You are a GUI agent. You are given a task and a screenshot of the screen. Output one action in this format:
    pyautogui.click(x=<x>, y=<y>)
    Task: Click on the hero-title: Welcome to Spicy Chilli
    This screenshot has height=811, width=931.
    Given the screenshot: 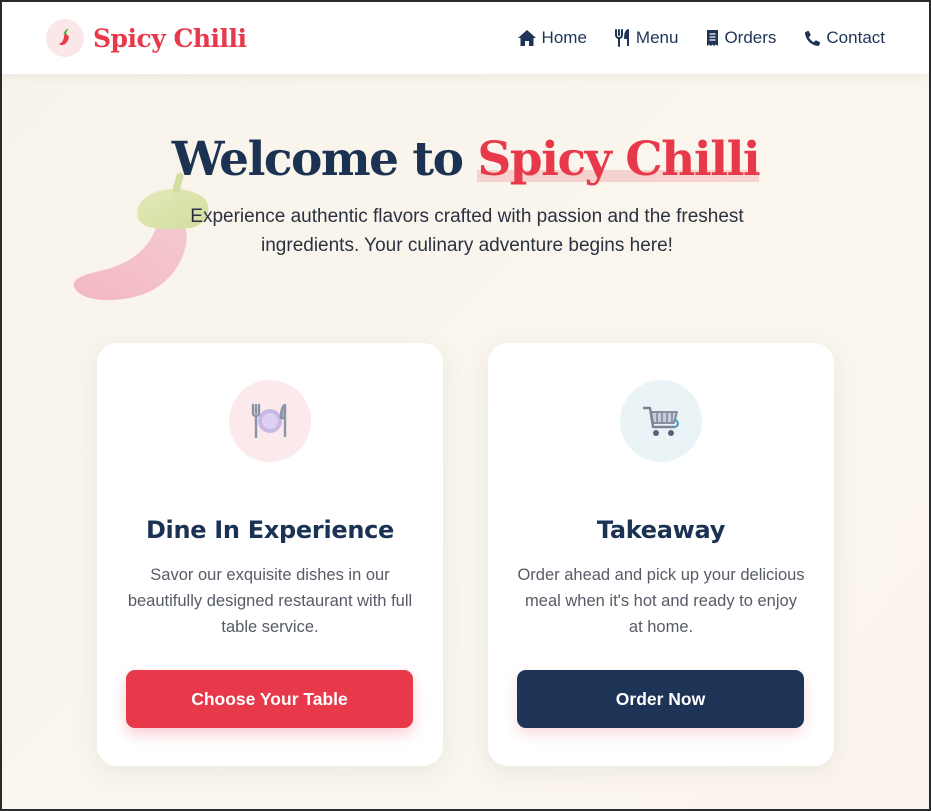 What is the action you would take?
    pyautogui.click(x=465, y=159)
    